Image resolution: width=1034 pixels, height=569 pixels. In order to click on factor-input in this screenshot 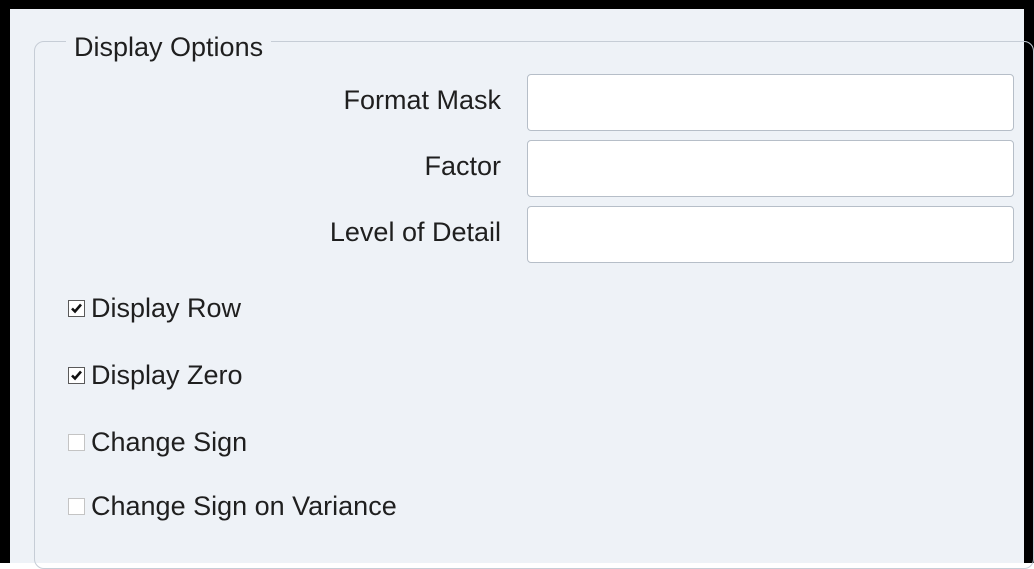, I will do `click(770, 168)`.